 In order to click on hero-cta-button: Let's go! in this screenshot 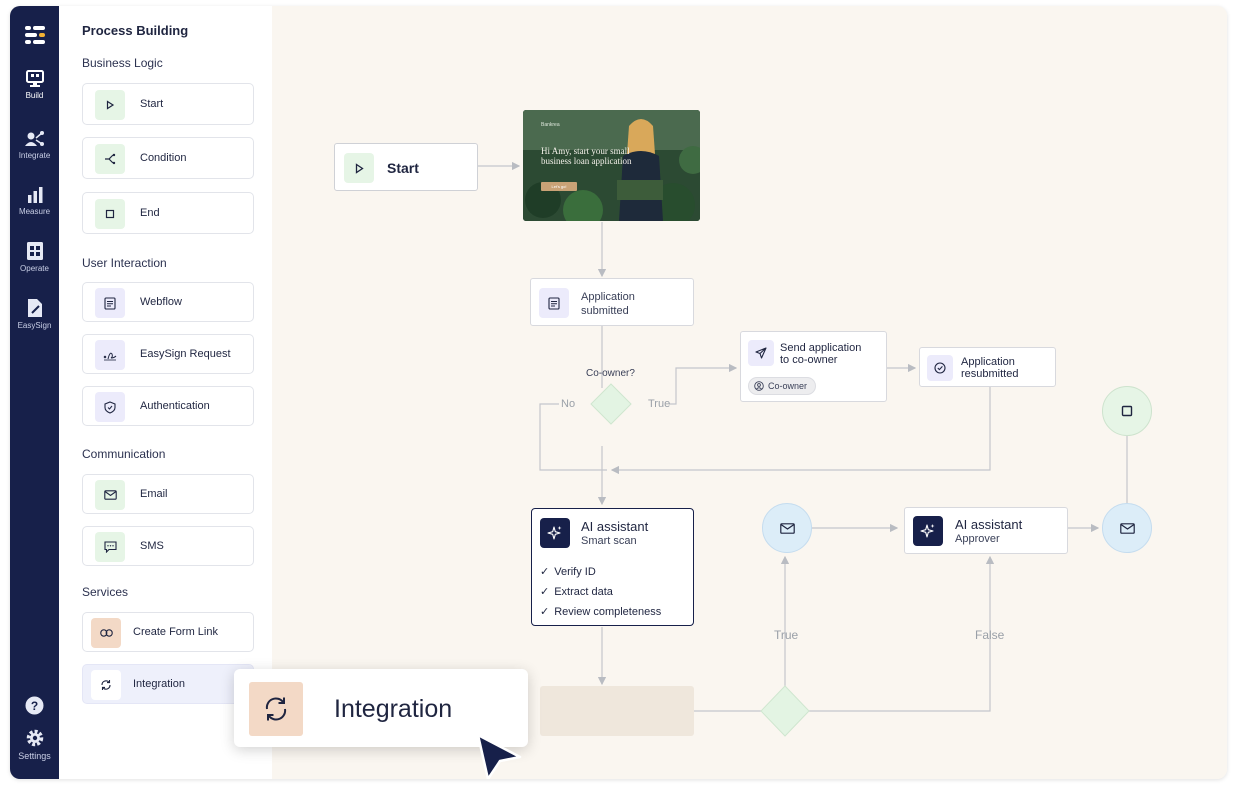, I will do `click(559, 186)`.